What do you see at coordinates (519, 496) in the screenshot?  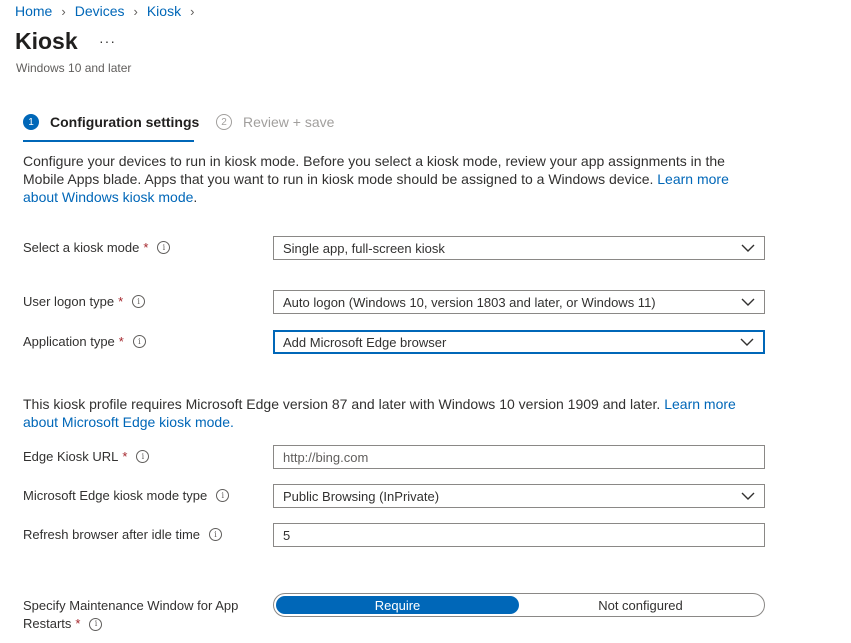 I see `edge-kiosk-mode-type-select: Public Browsing (InPrivate)` at bounding box center [519, 496].